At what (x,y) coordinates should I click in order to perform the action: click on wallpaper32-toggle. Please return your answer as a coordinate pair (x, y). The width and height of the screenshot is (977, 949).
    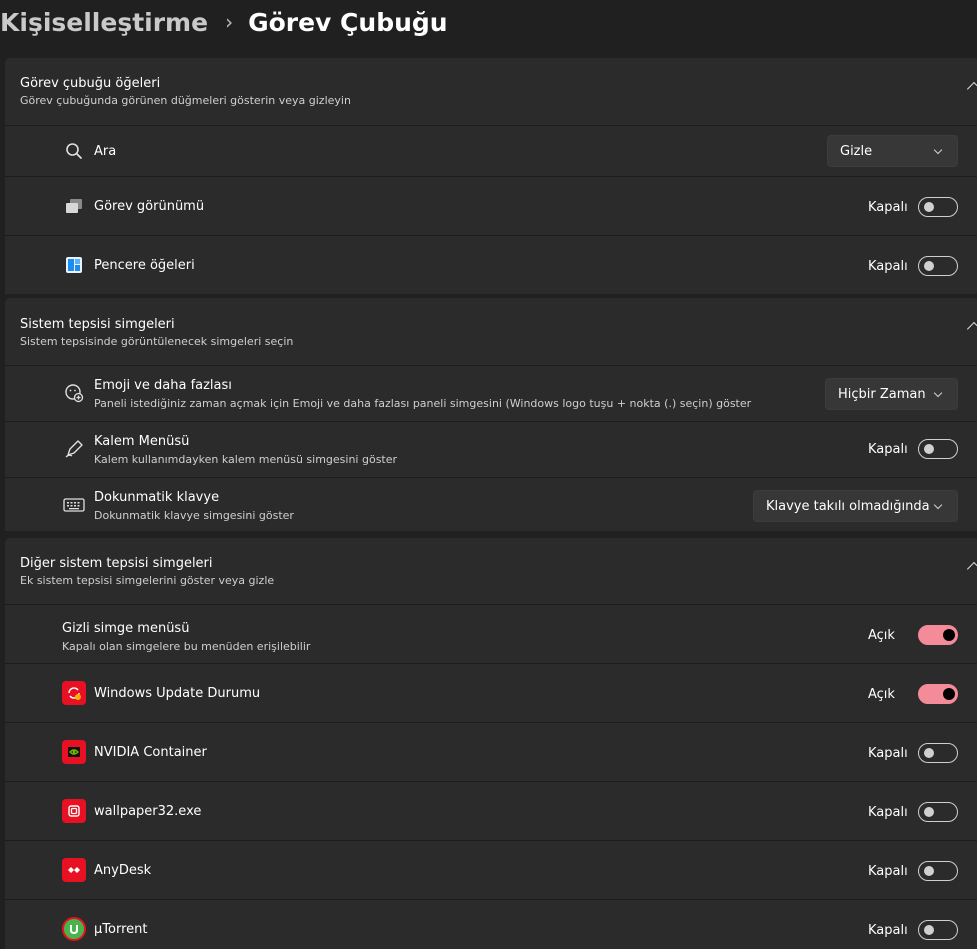
    Looking at the image, I should click on (938, 812).